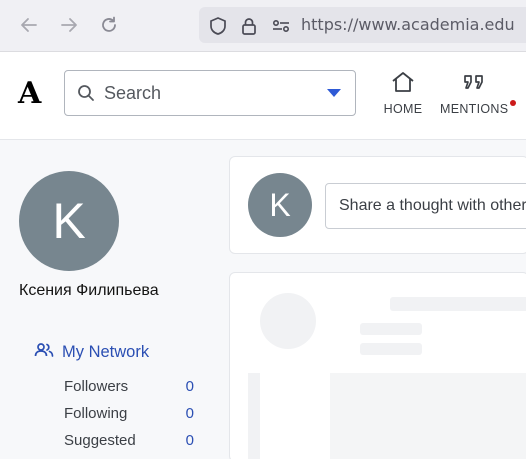 The height and width of the screenshot is (459, 526). Describe the element at coordinates (249, 26) in the screenshot. I see `lock-icon` at that location.